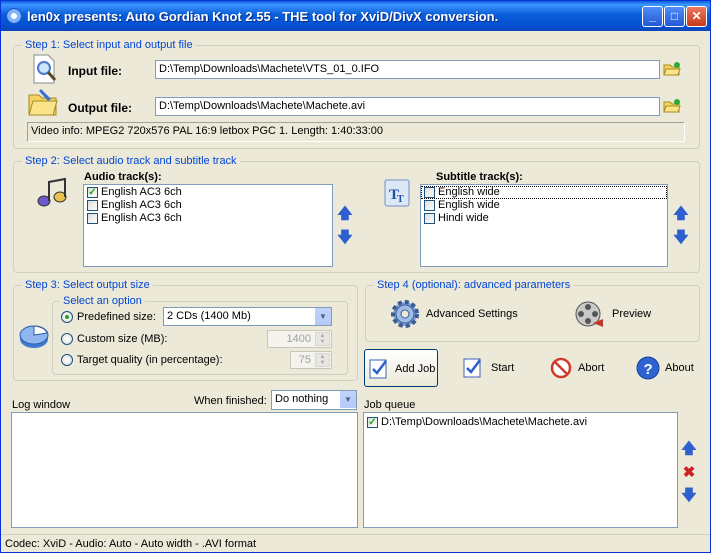 The width and height of the screenshot is (711, 553). I want to click on subtitle-track-item: Hindi wide, so click(544, 218).